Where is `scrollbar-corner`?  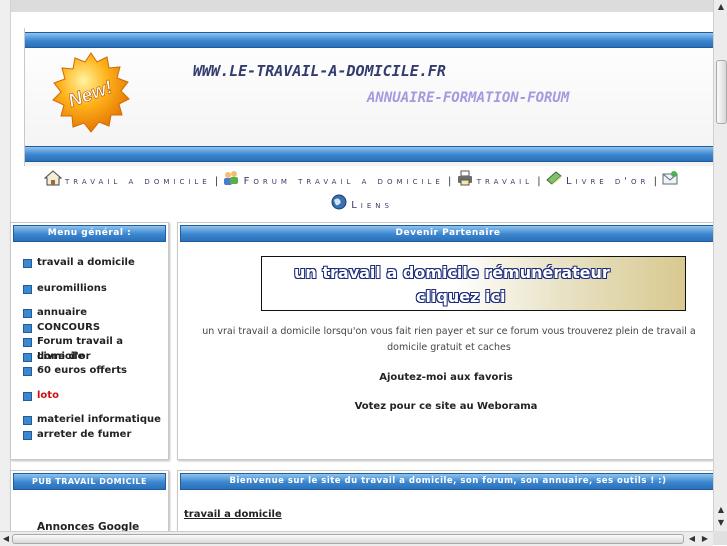
scrollbar-corner is located at coordinates (720, 538).